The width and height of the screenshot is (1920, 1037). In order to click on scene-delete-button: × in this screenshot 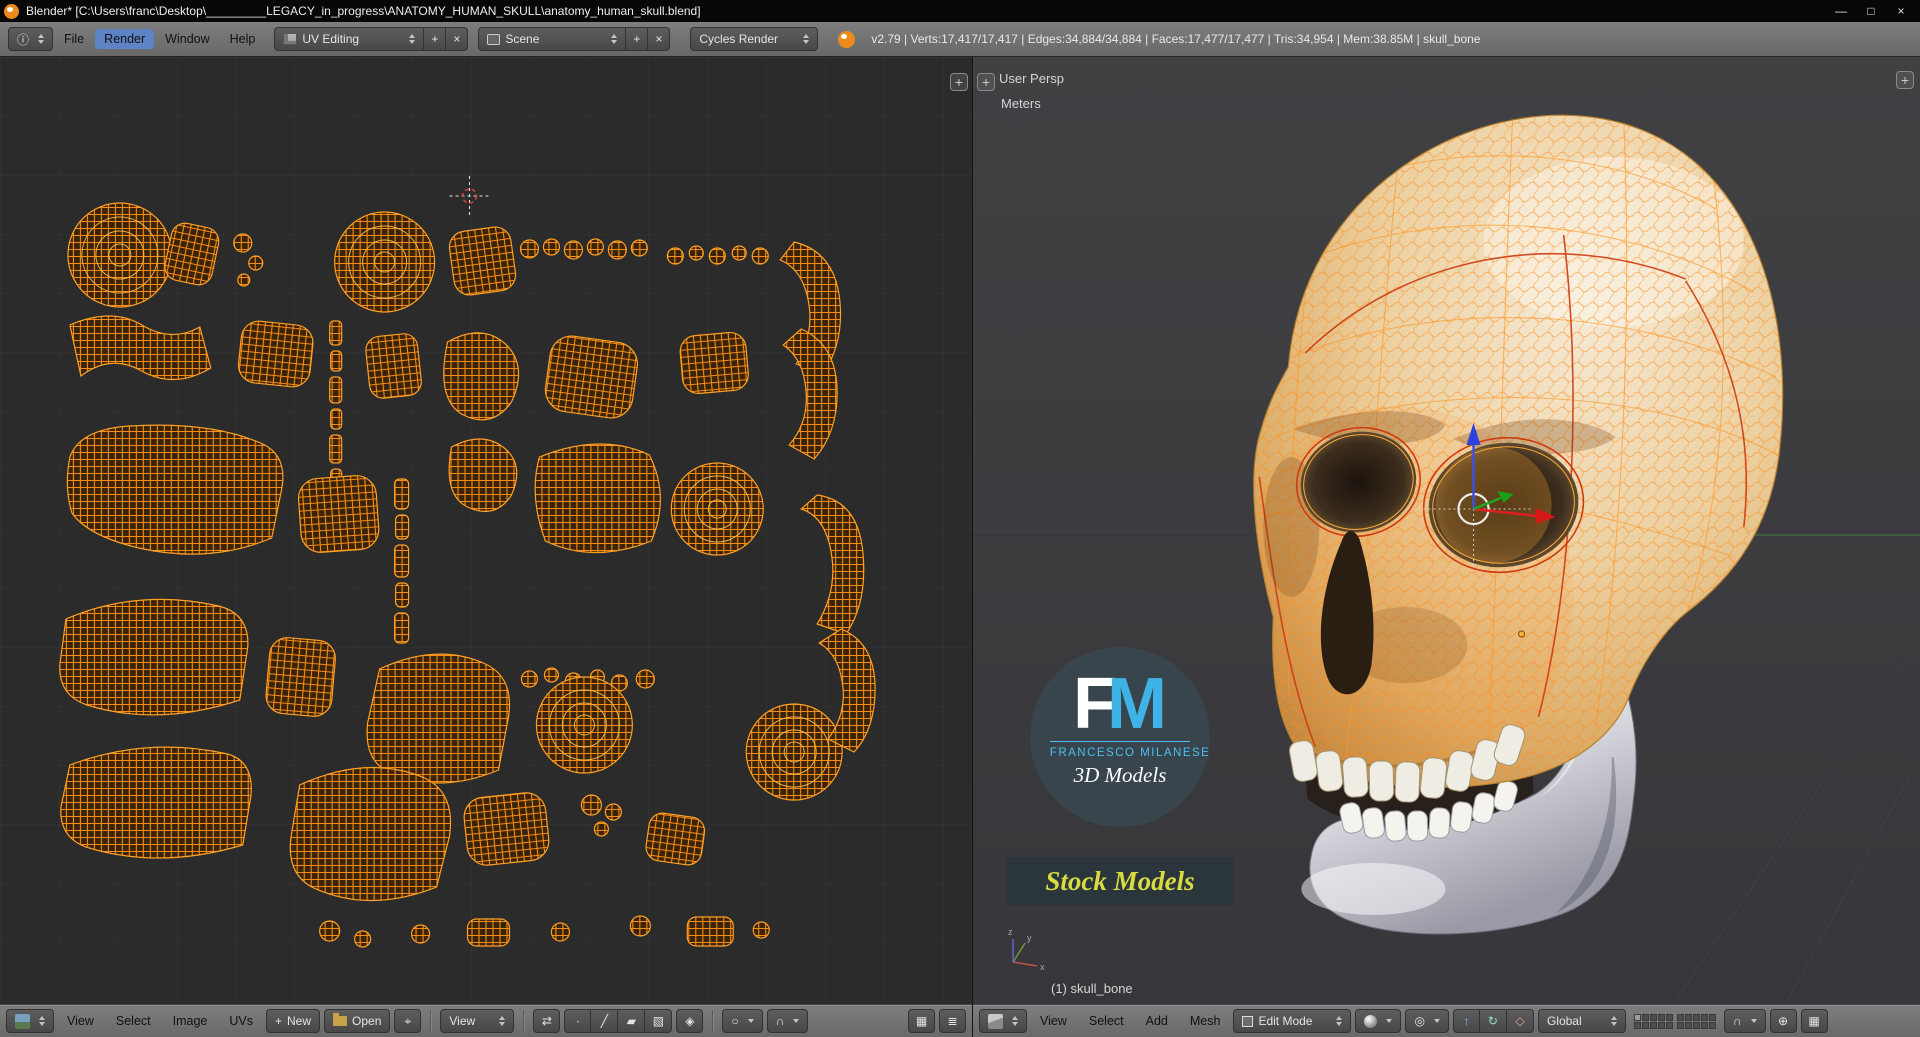, I will do `click(659, 39)`.